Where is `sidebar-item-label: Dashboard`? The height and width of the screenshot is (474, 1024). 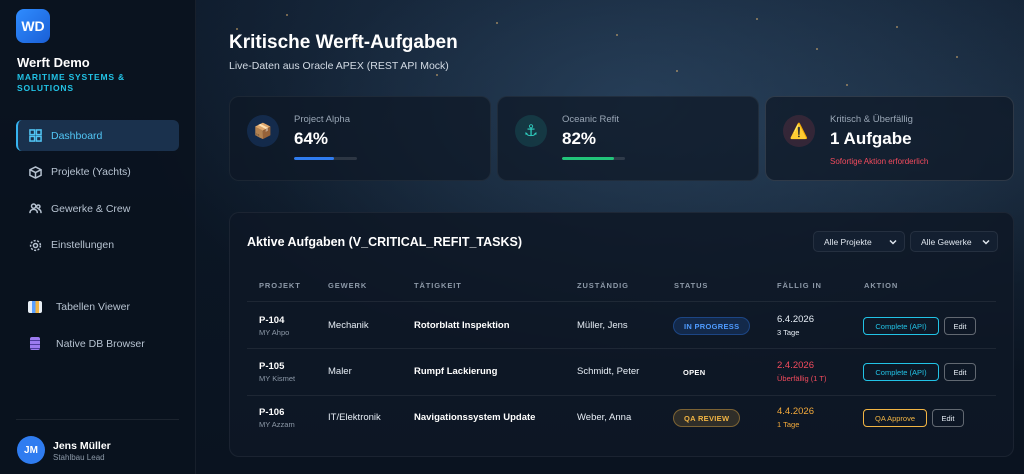 sidebar-item-label: Dashboard is located at coordinates (77, 135).